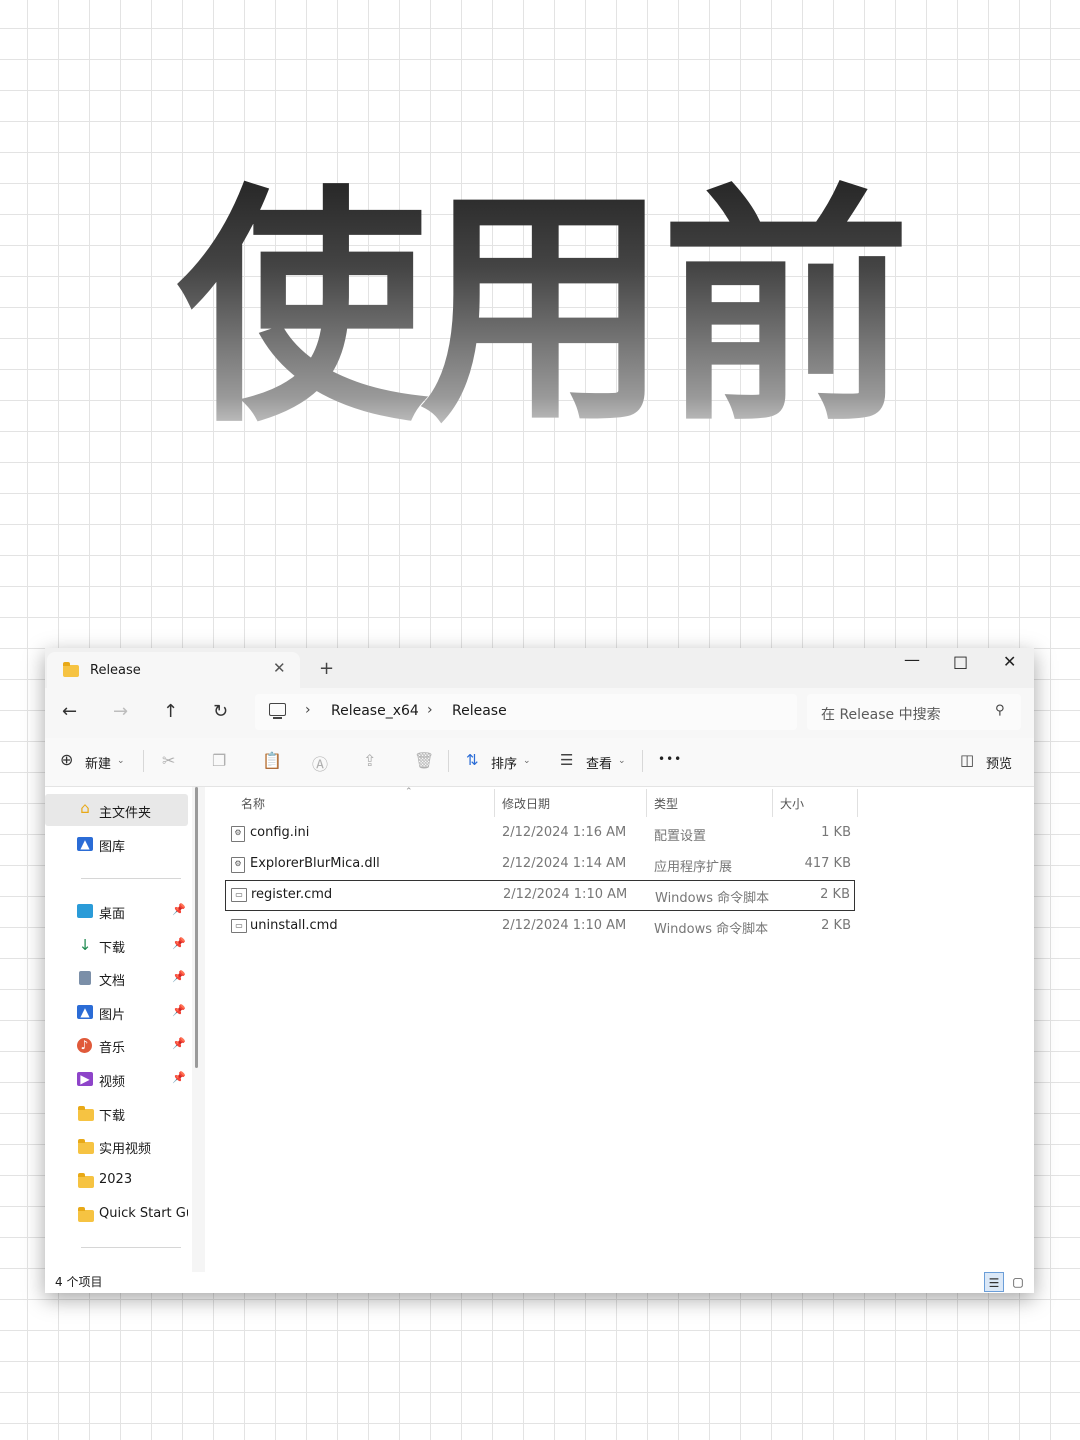 The height and width of the screenshot is (1440, 1080). I want to click on sidebar-item-home: ⌂ 主文件夹, so click(116, 810).